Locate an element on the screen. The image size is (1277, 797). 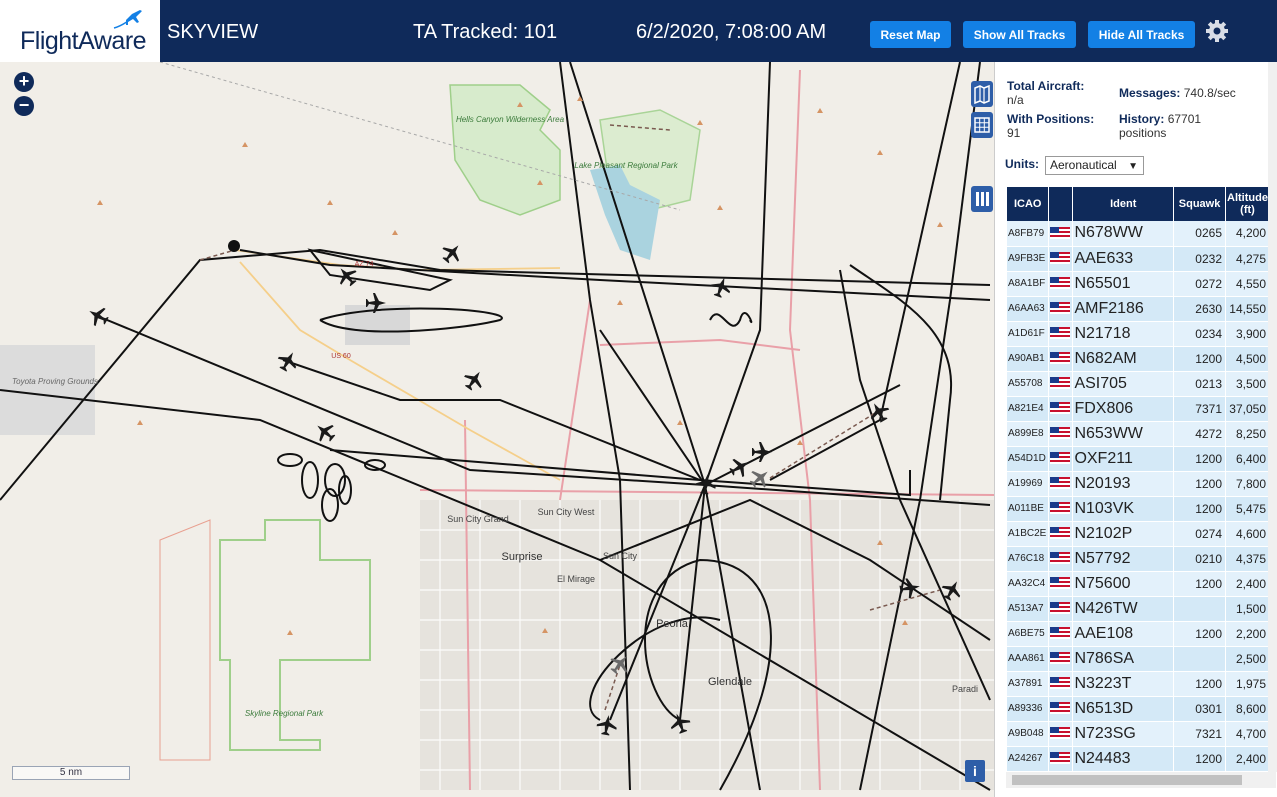
table-row: AAA861 N786SA 2,500 is located at coordinates (1138, 659).